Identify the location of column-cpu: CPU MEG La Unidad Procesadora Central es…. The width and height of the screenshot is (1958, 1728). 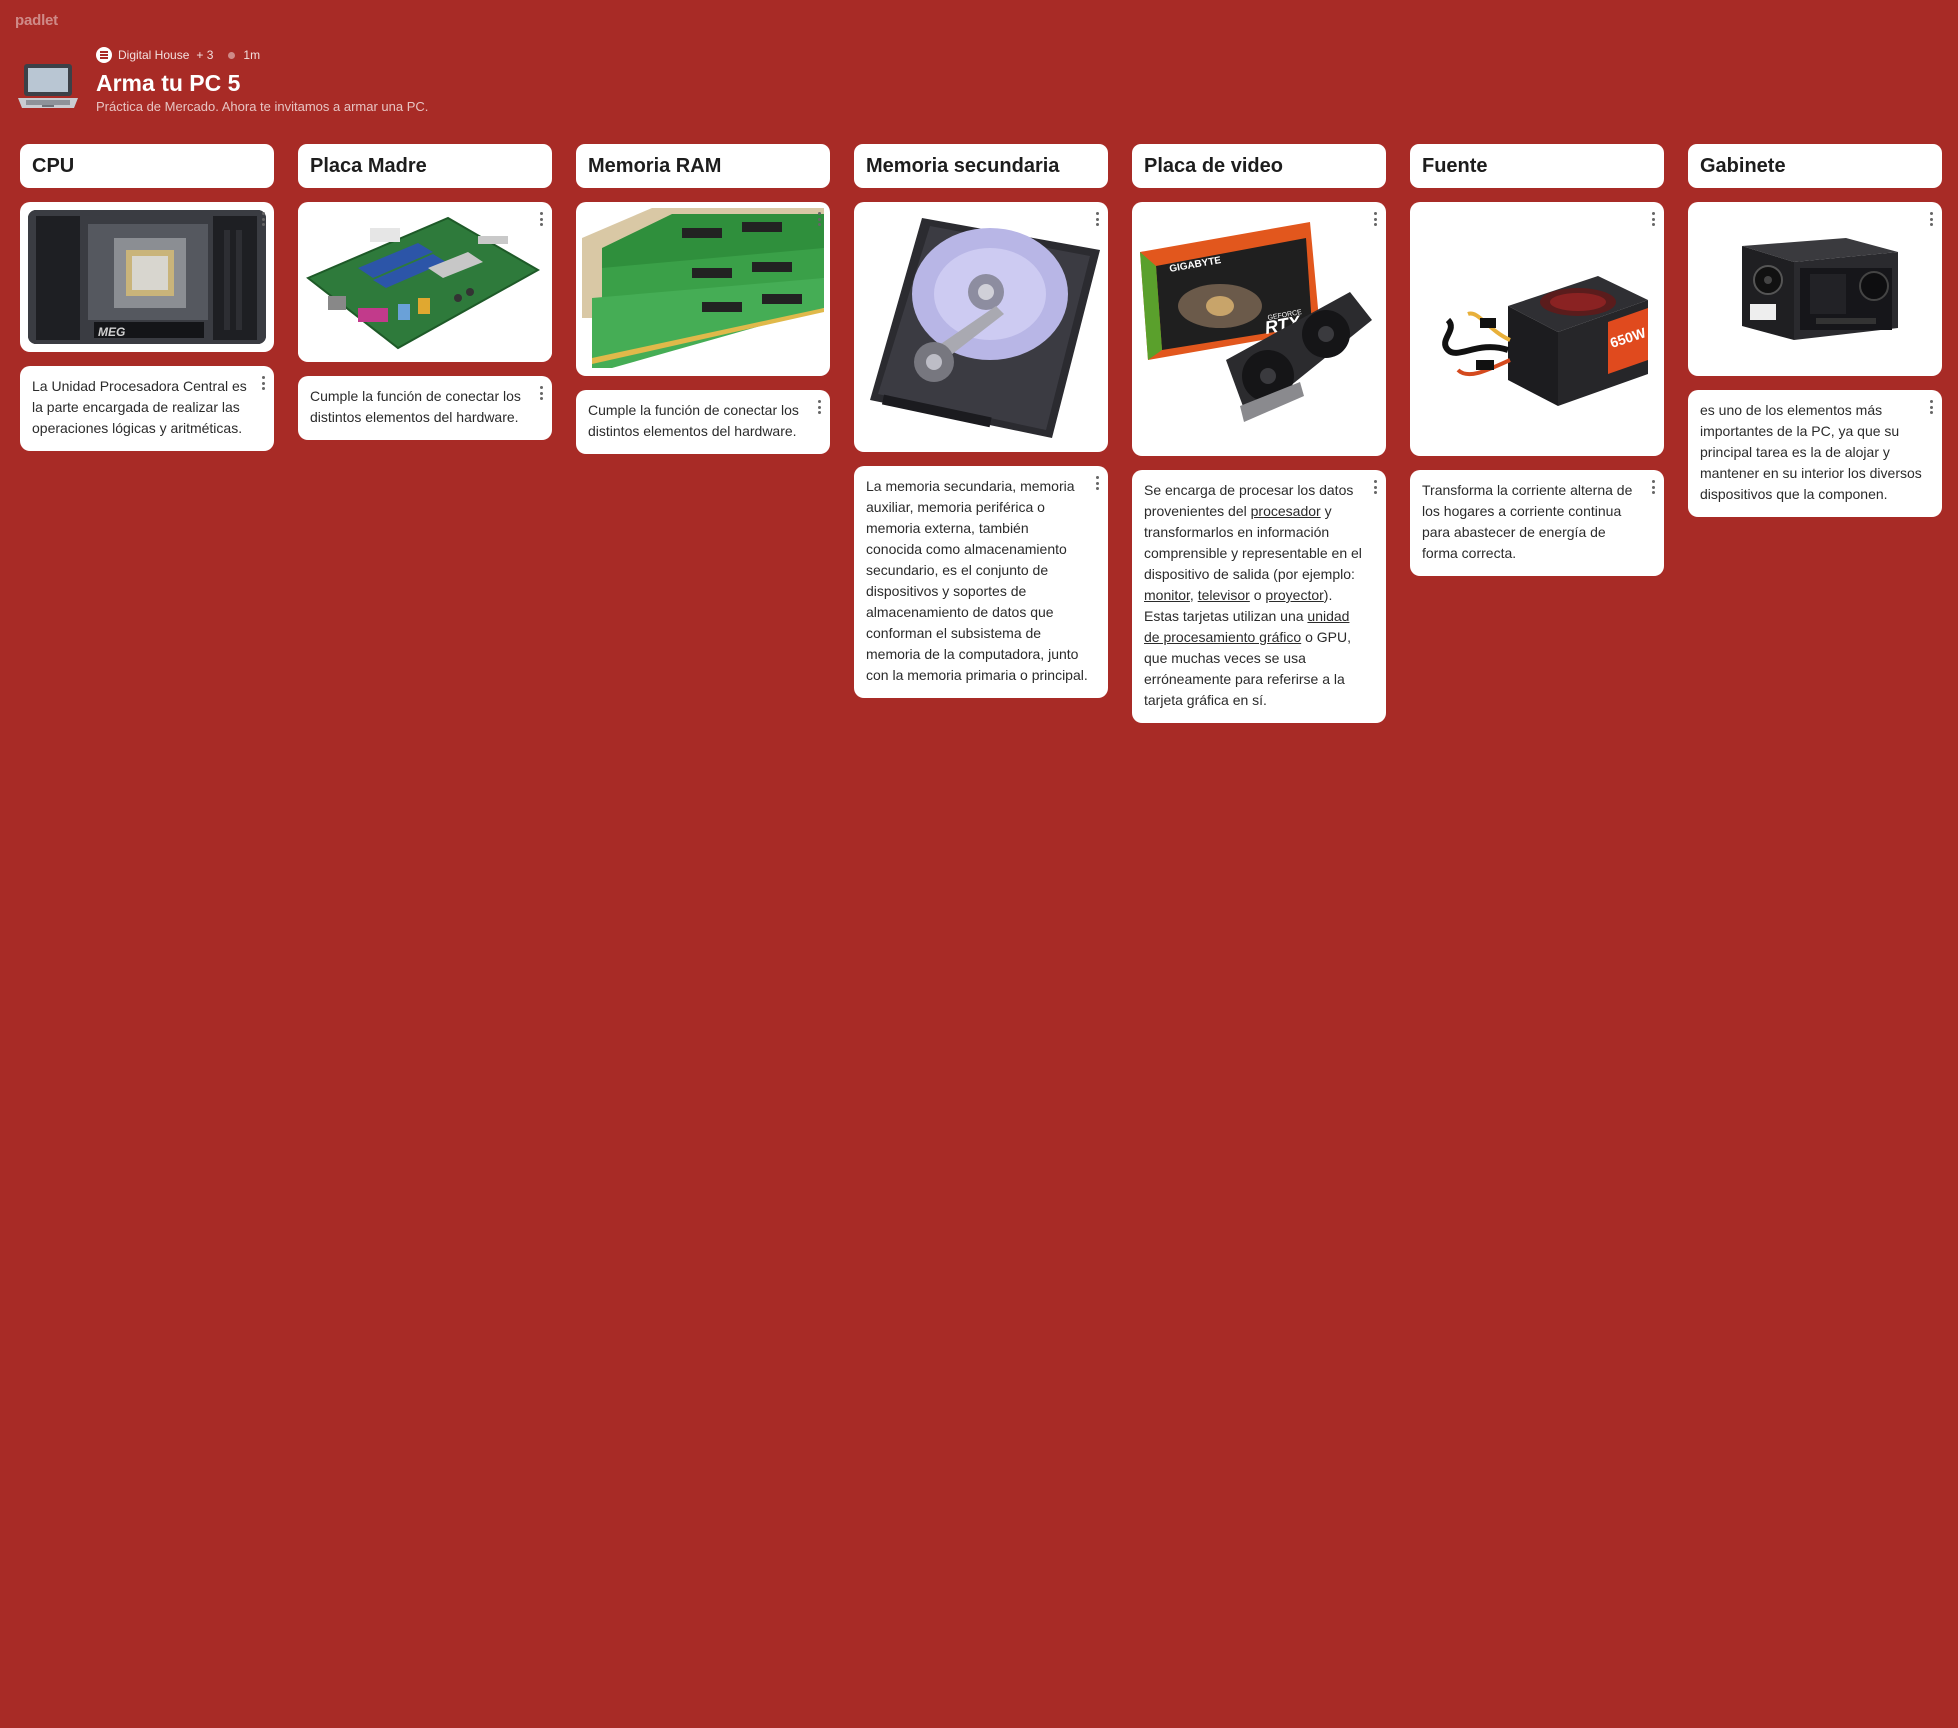
(147, 297).